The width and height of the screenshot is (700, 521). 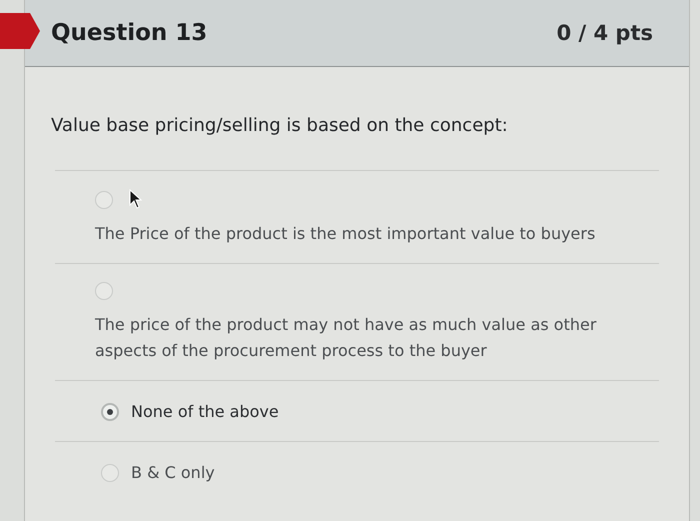 I want to click on answer-label: The price of the product may not have as much value as other aspects of the procurement process to the buyer, so click(x=346, y=338).